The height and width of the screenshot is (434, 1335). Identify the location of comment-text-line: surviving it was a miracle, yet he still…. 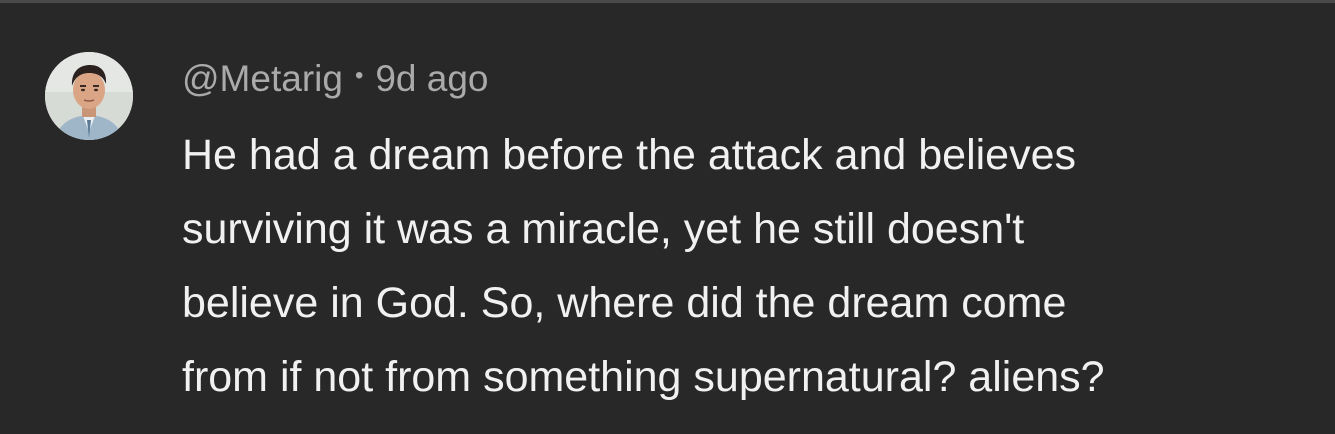
(603, 229).